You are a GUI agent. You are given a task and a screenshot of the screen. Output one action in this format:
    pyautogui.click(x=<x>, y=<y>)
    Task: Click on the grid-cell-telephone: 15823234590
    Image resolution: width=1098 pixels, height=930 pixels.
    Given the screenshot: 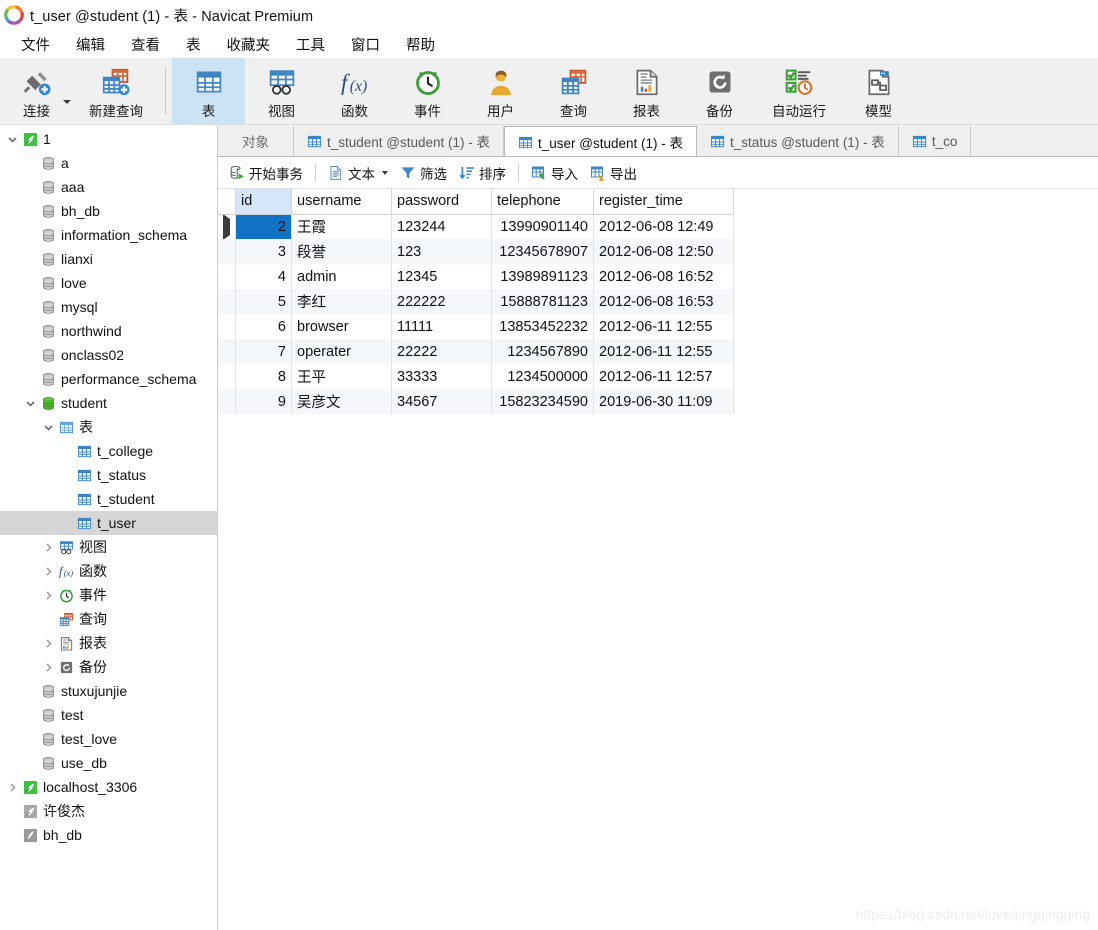 What is the action you would take?
    pyautogui.click(x=542, y=401)
    